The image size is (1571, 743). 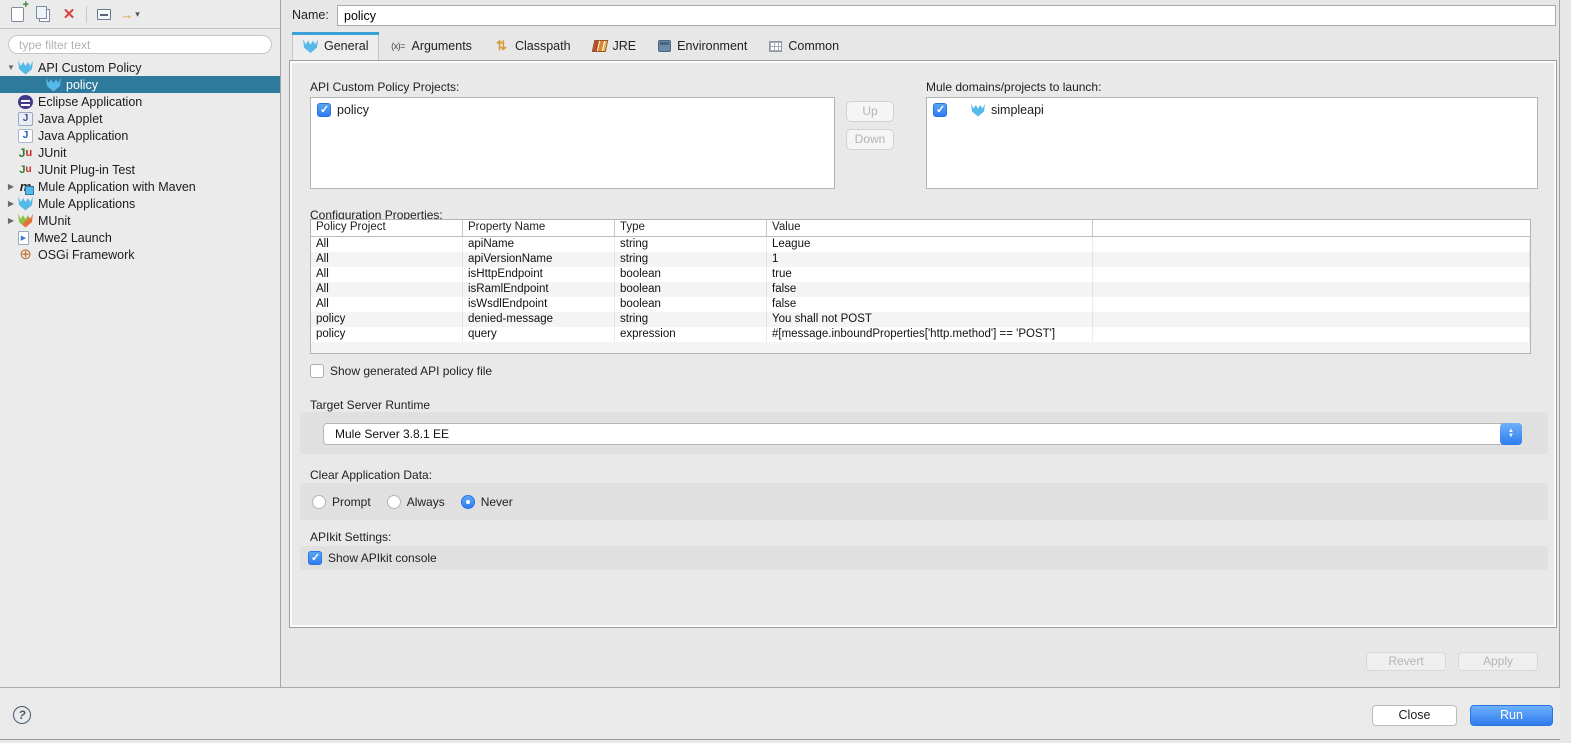 I want to click on tab-label: General, so click(x=346, y=46).